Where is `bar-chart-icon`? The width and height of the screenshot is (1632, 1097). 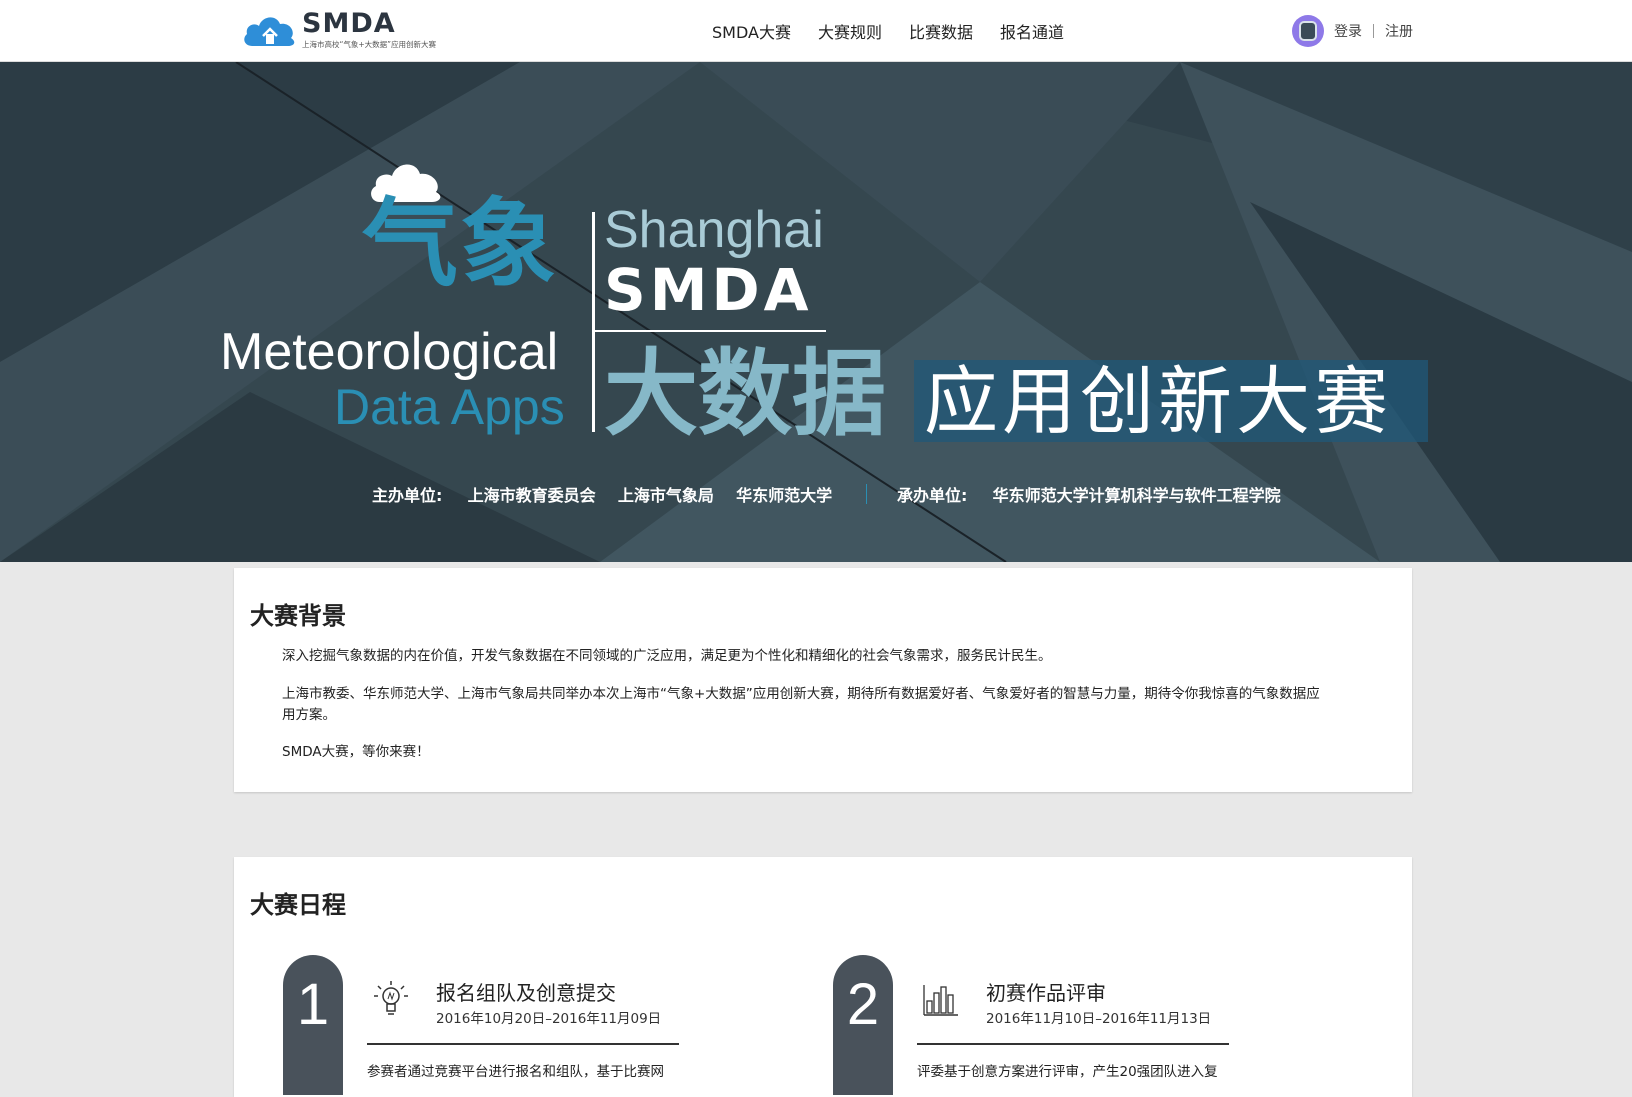 bar-chart-icon is located at coordinates (940, 1000).